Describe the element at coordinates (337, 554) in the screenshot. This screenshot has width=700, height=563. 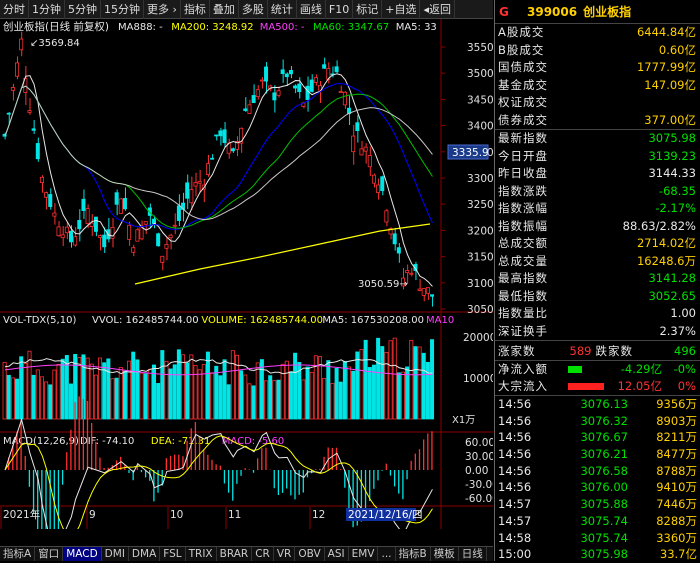
I see `indicator-tab: ASI` at that location.